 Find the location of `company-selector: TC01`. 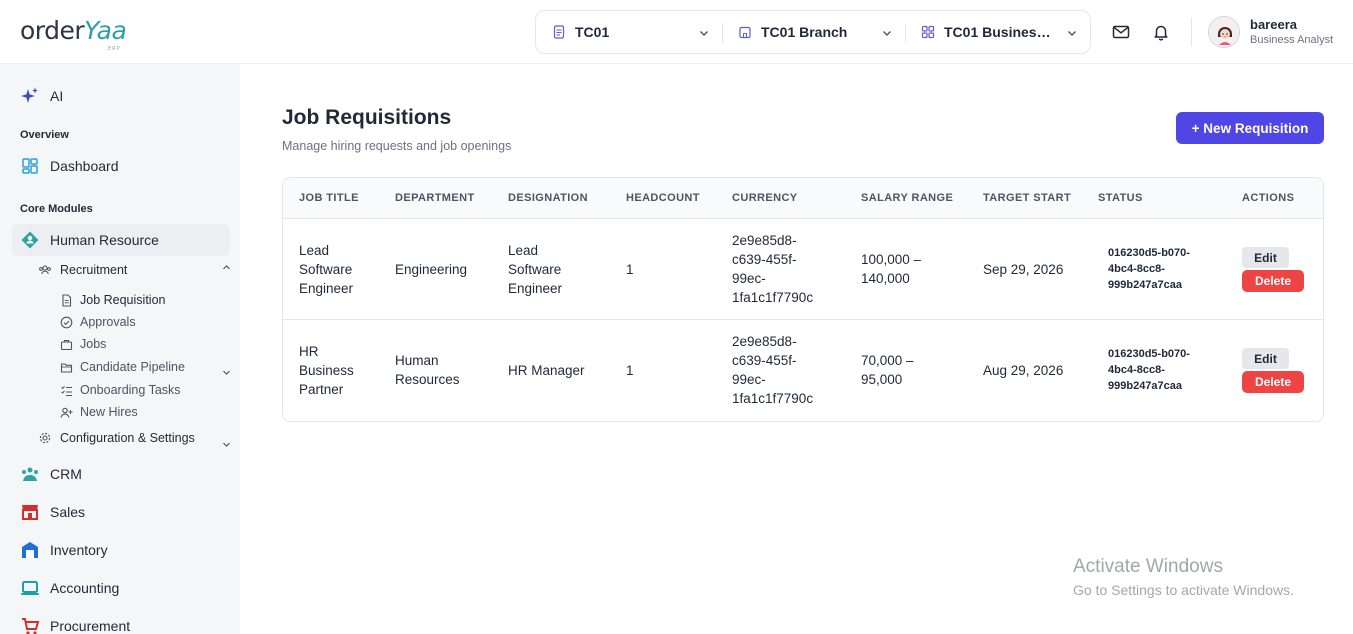

company-selector: TC01 is located at coordinates (629, 32).